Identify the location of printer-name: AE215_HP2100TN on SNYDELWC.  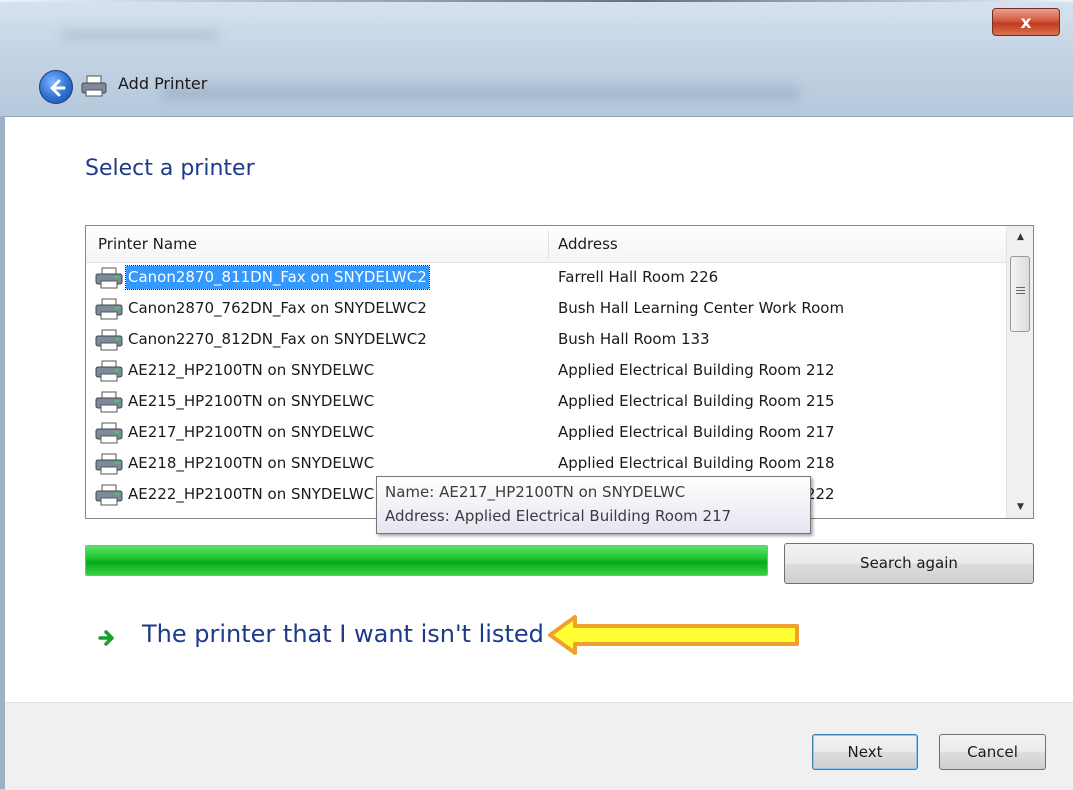
(251, 401).